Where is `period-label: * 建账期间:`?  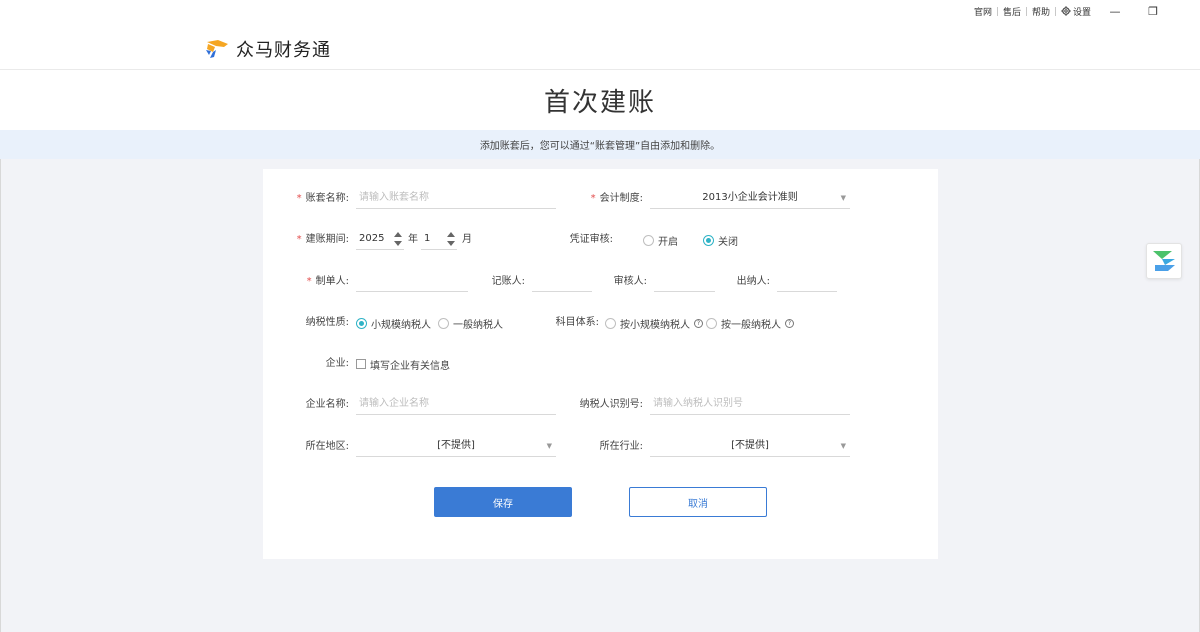 period-label: * 建账期间: is located at coordinates (316, 240).